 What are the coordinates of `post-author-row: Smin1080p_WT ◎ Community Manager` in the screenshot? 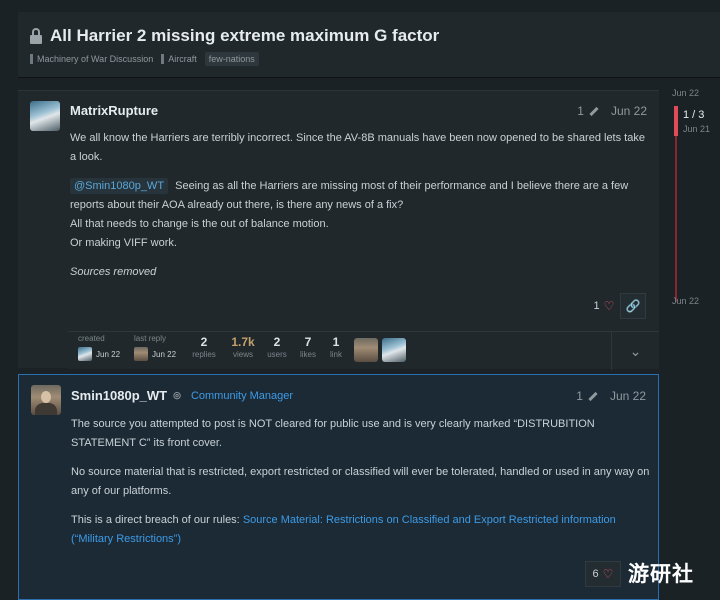 It's located at (182, 395).